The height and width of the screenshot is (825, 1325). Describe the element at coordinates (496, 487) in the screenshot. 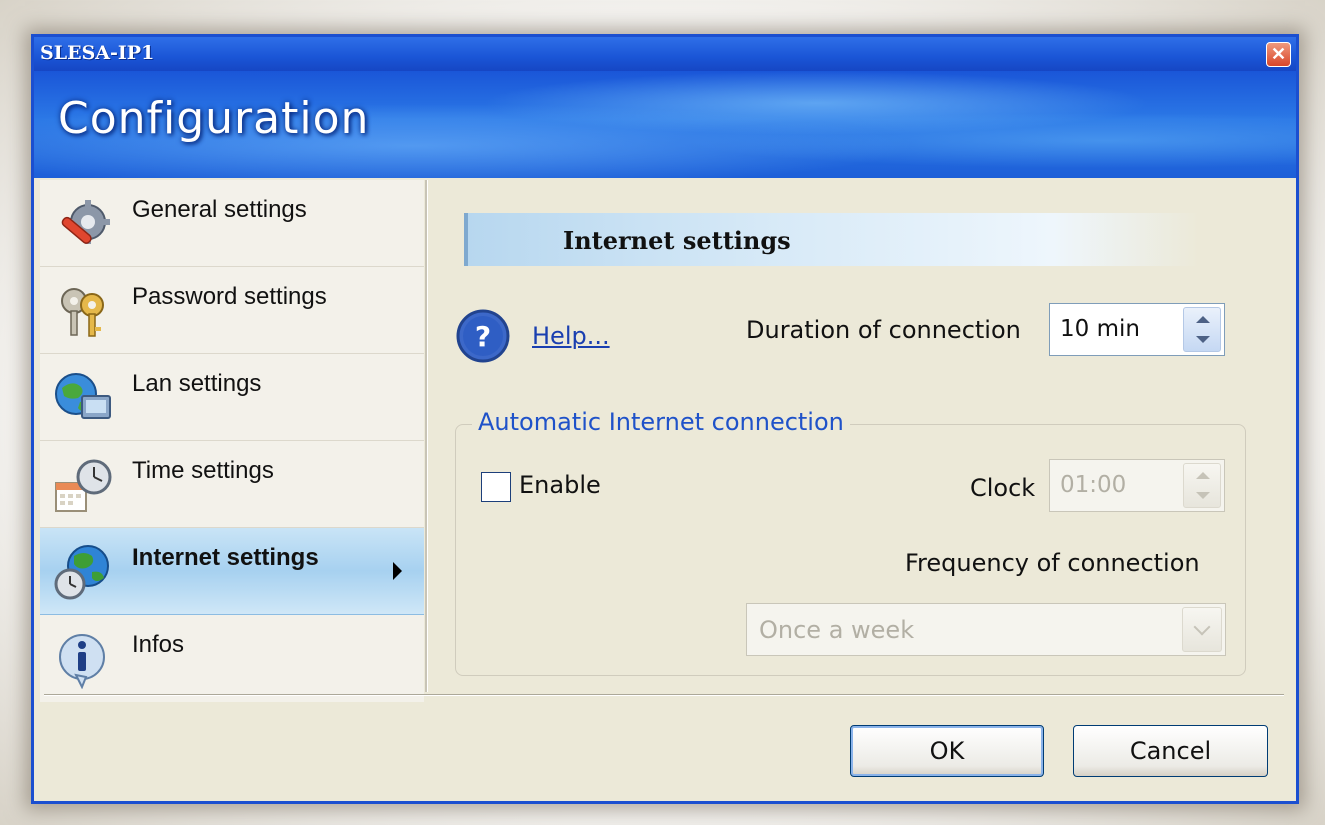

I see `enable-checkbox` at that location.